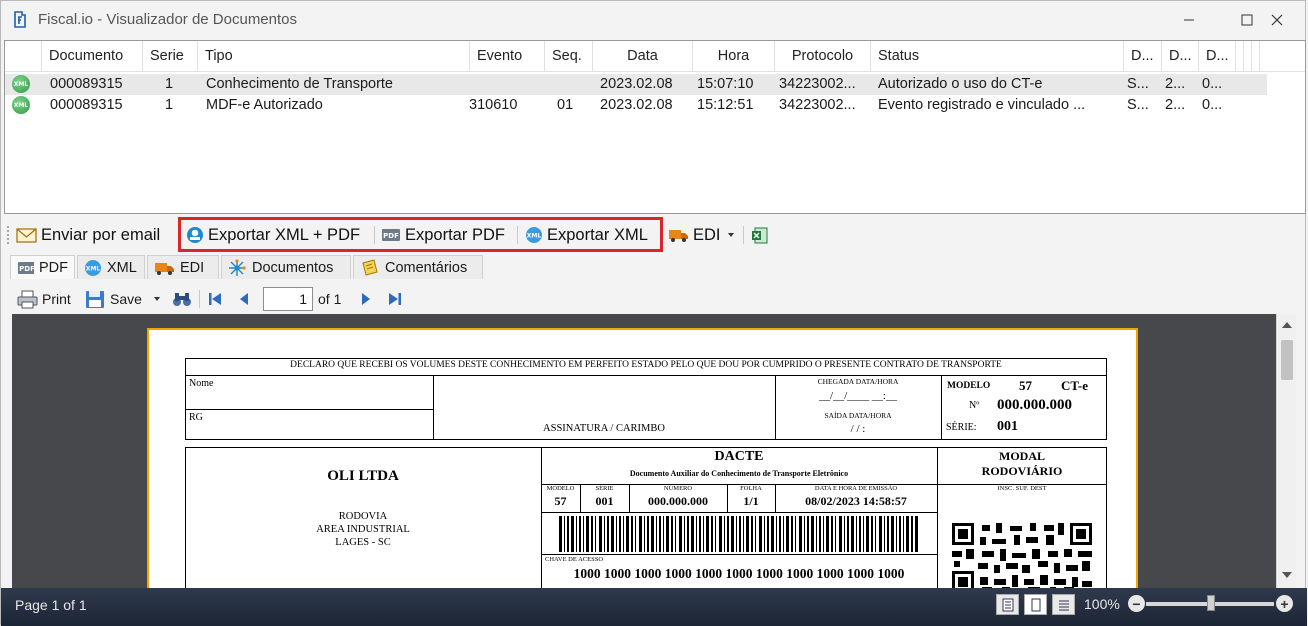 Image resolution: width=1308 pixels, height=626 pixels. I want to click on find-button, so click(182, 299).